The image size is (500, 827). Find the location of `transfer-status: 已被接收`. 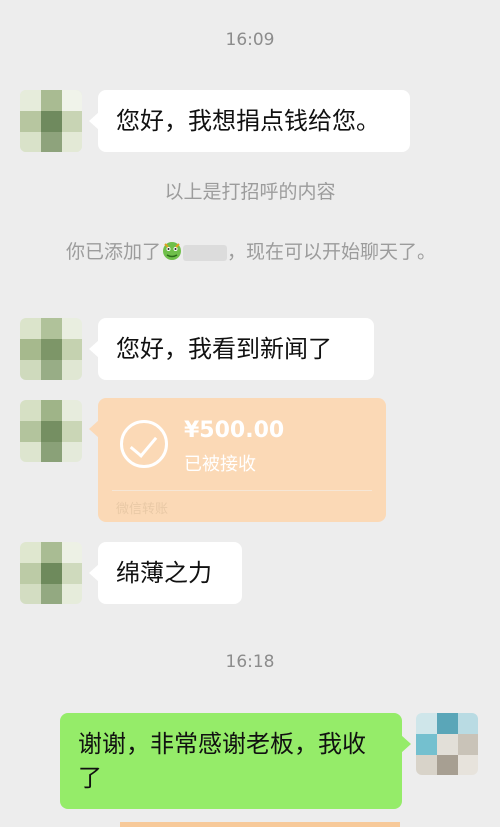

transfer-status: 已被接收 is located at coordinates (220, 464).